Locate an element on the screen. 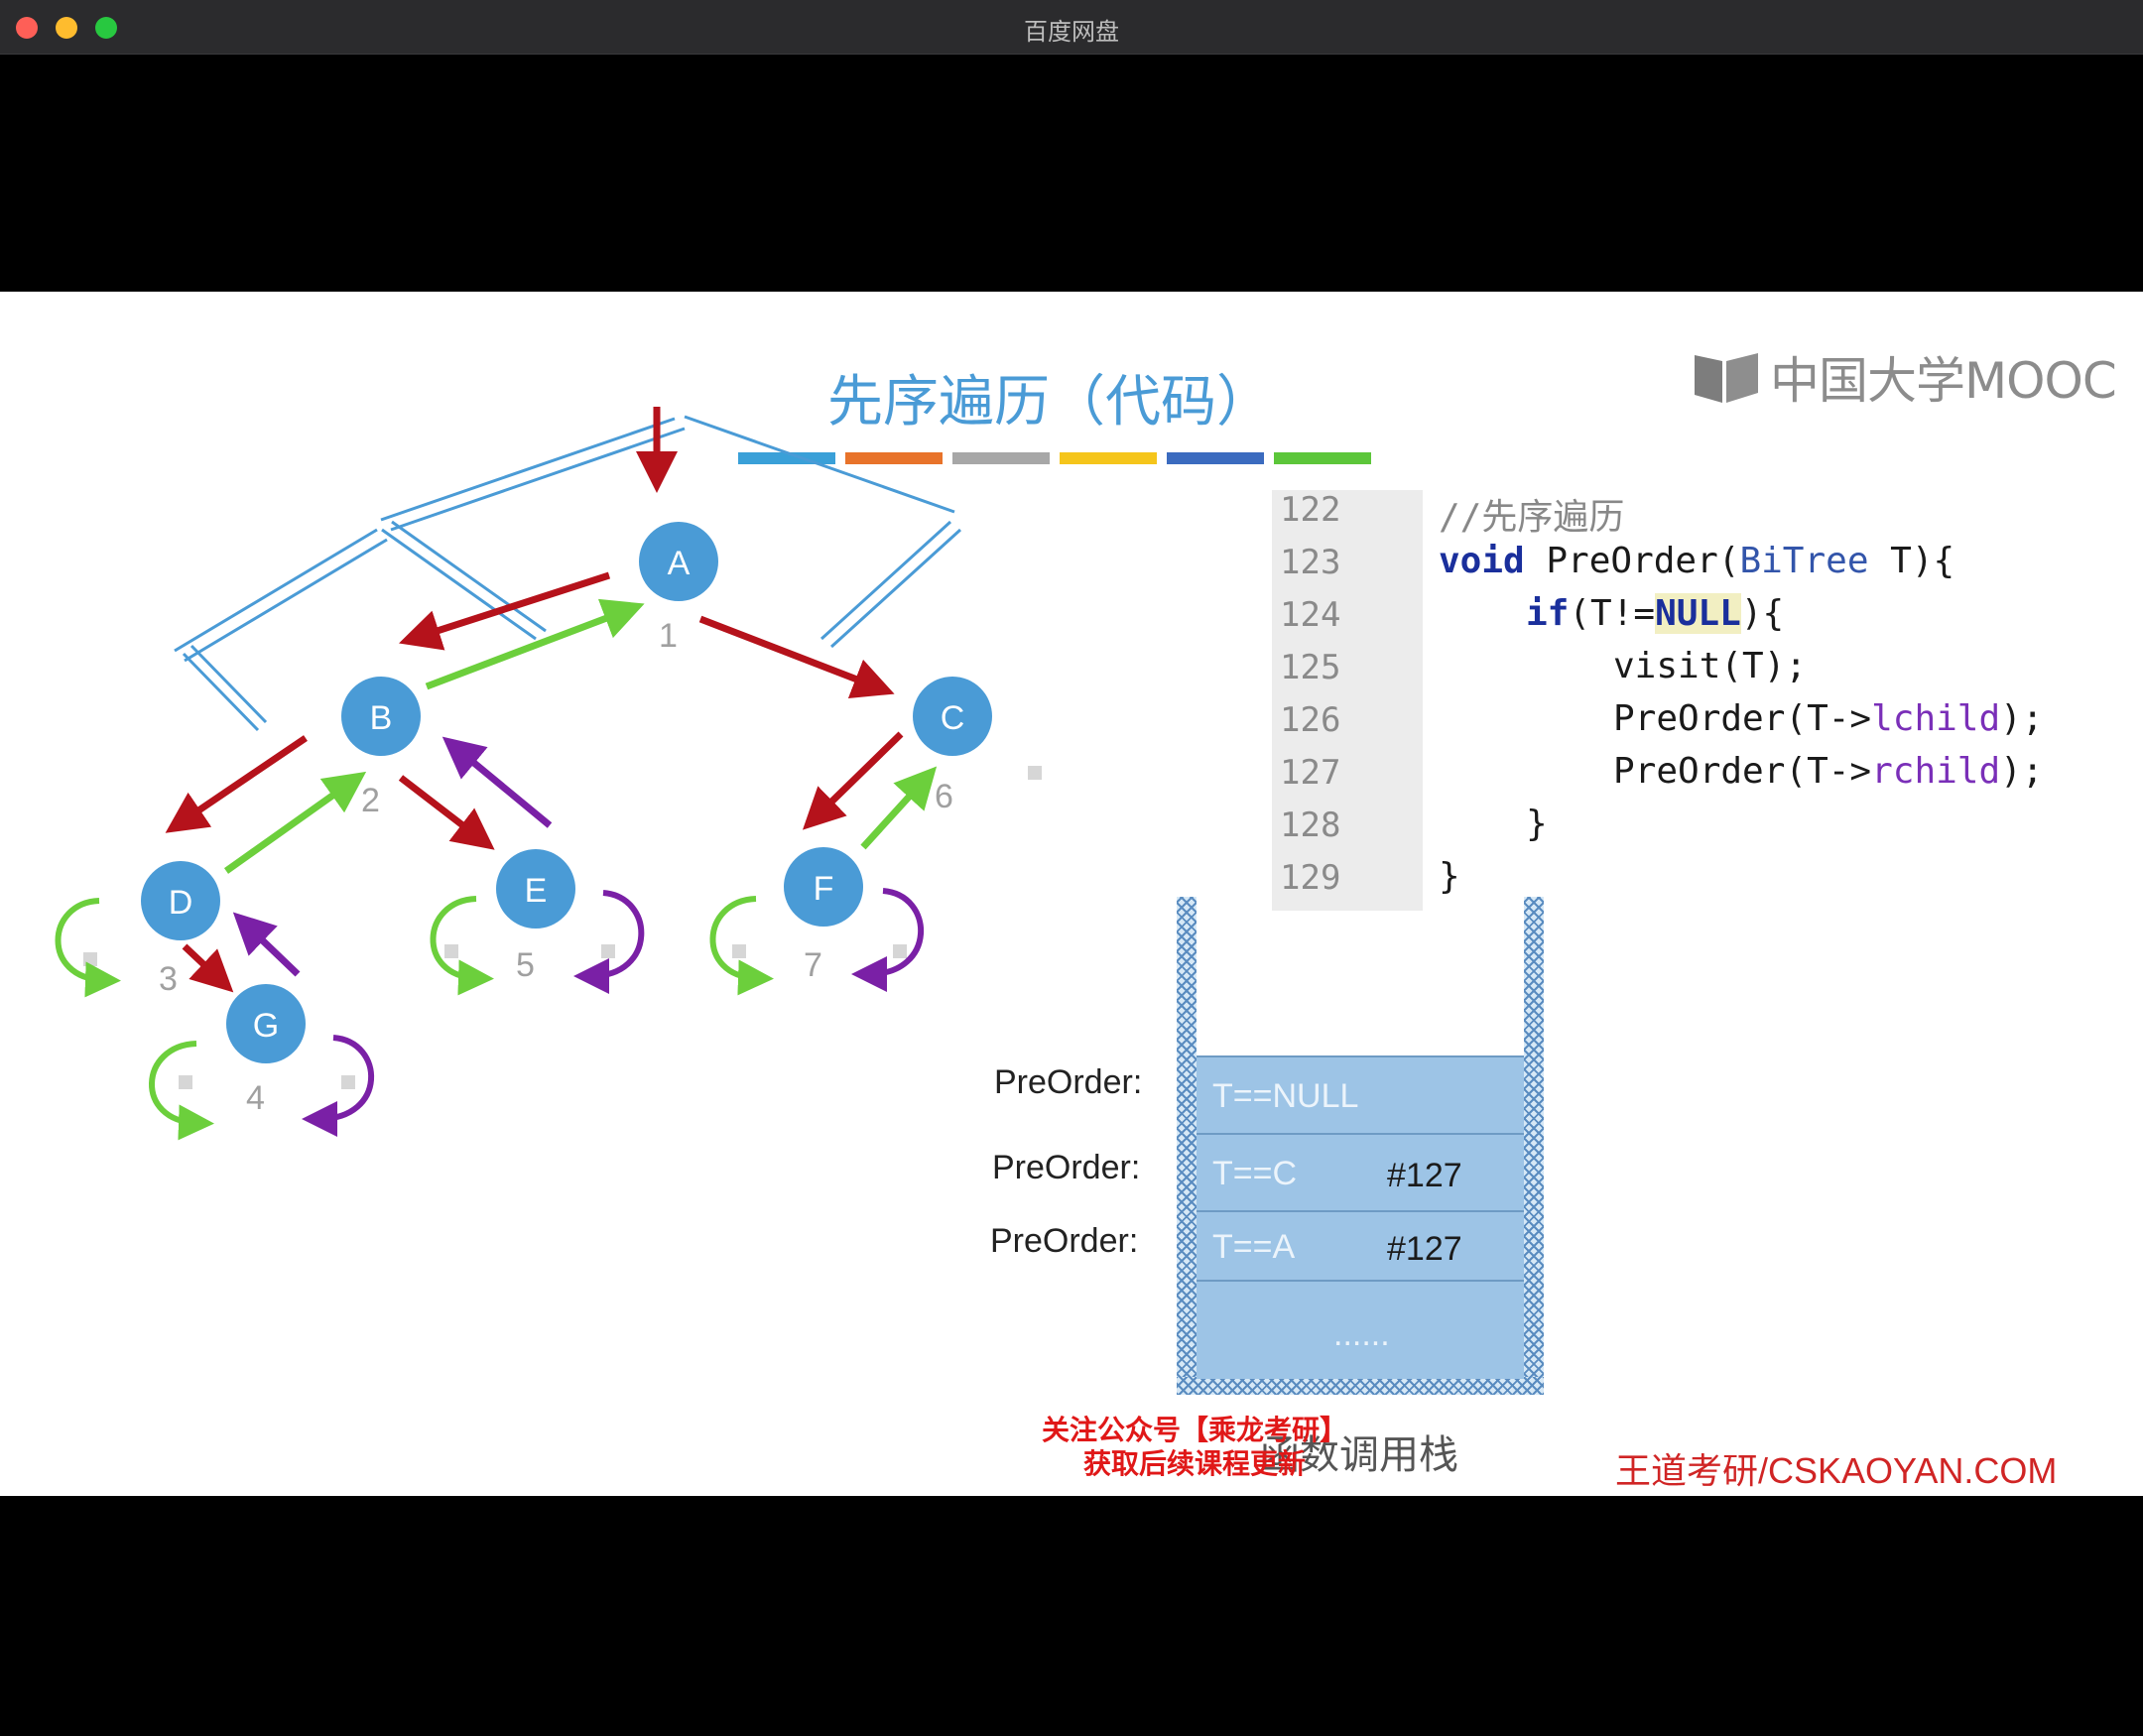  node-label: E is located at coordinates (536, 891).